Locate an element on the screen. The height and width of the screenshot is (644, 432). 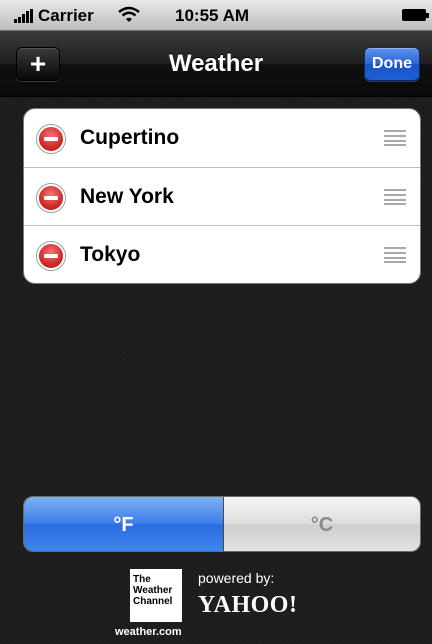
city-row-cupertino: Cupertino is located at coordinates (222, 138).